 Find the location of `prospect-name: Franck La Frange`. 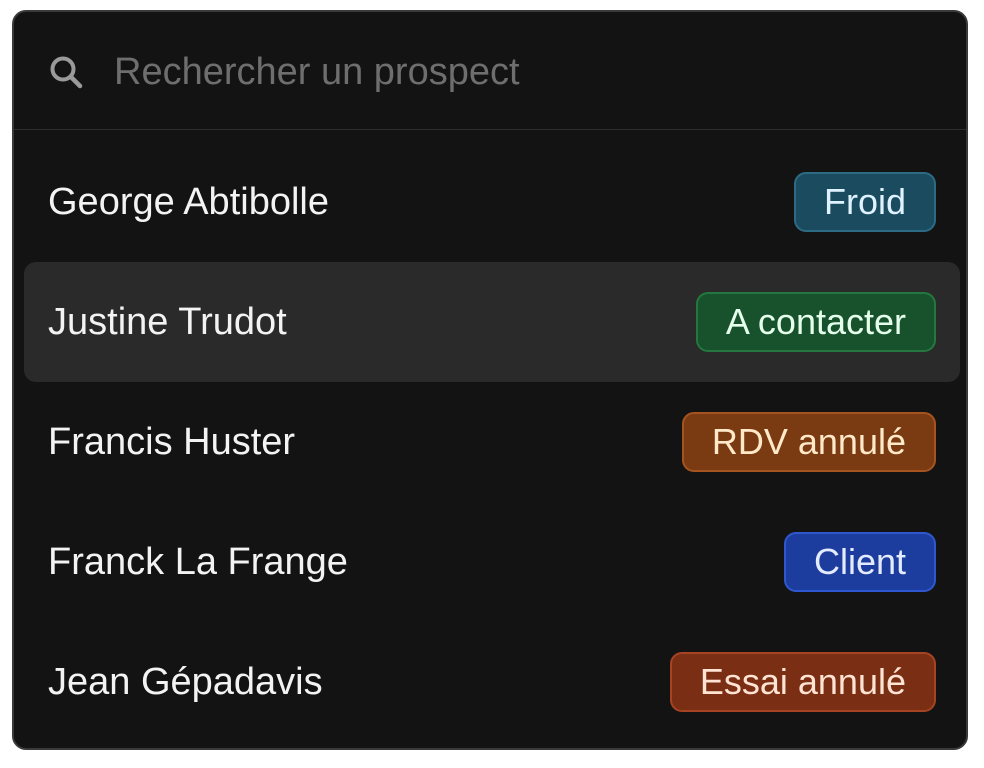

prospect-name: Franck La Frange is located at coordinates (198, 562).